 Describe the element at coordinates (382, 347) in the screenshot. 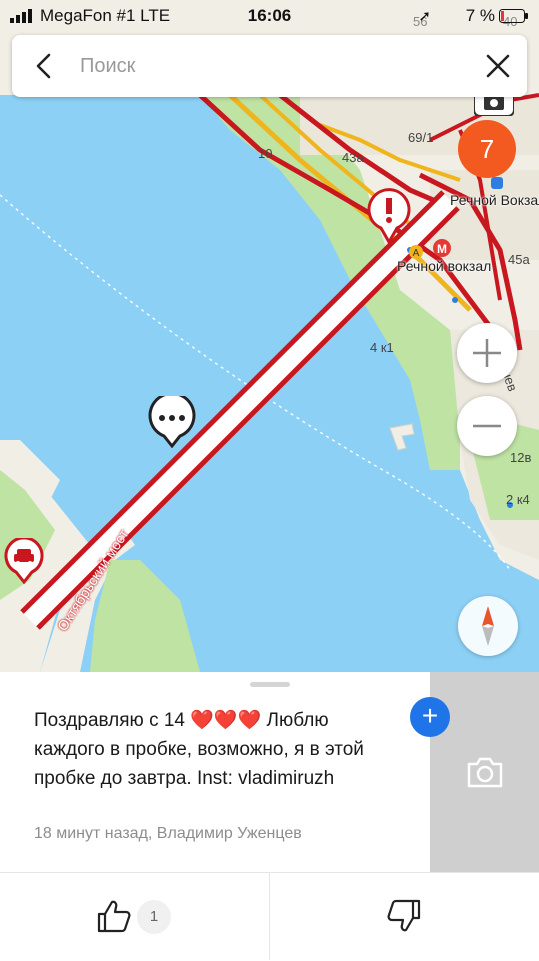

I see `house-number-label: 4 к1` at that location.